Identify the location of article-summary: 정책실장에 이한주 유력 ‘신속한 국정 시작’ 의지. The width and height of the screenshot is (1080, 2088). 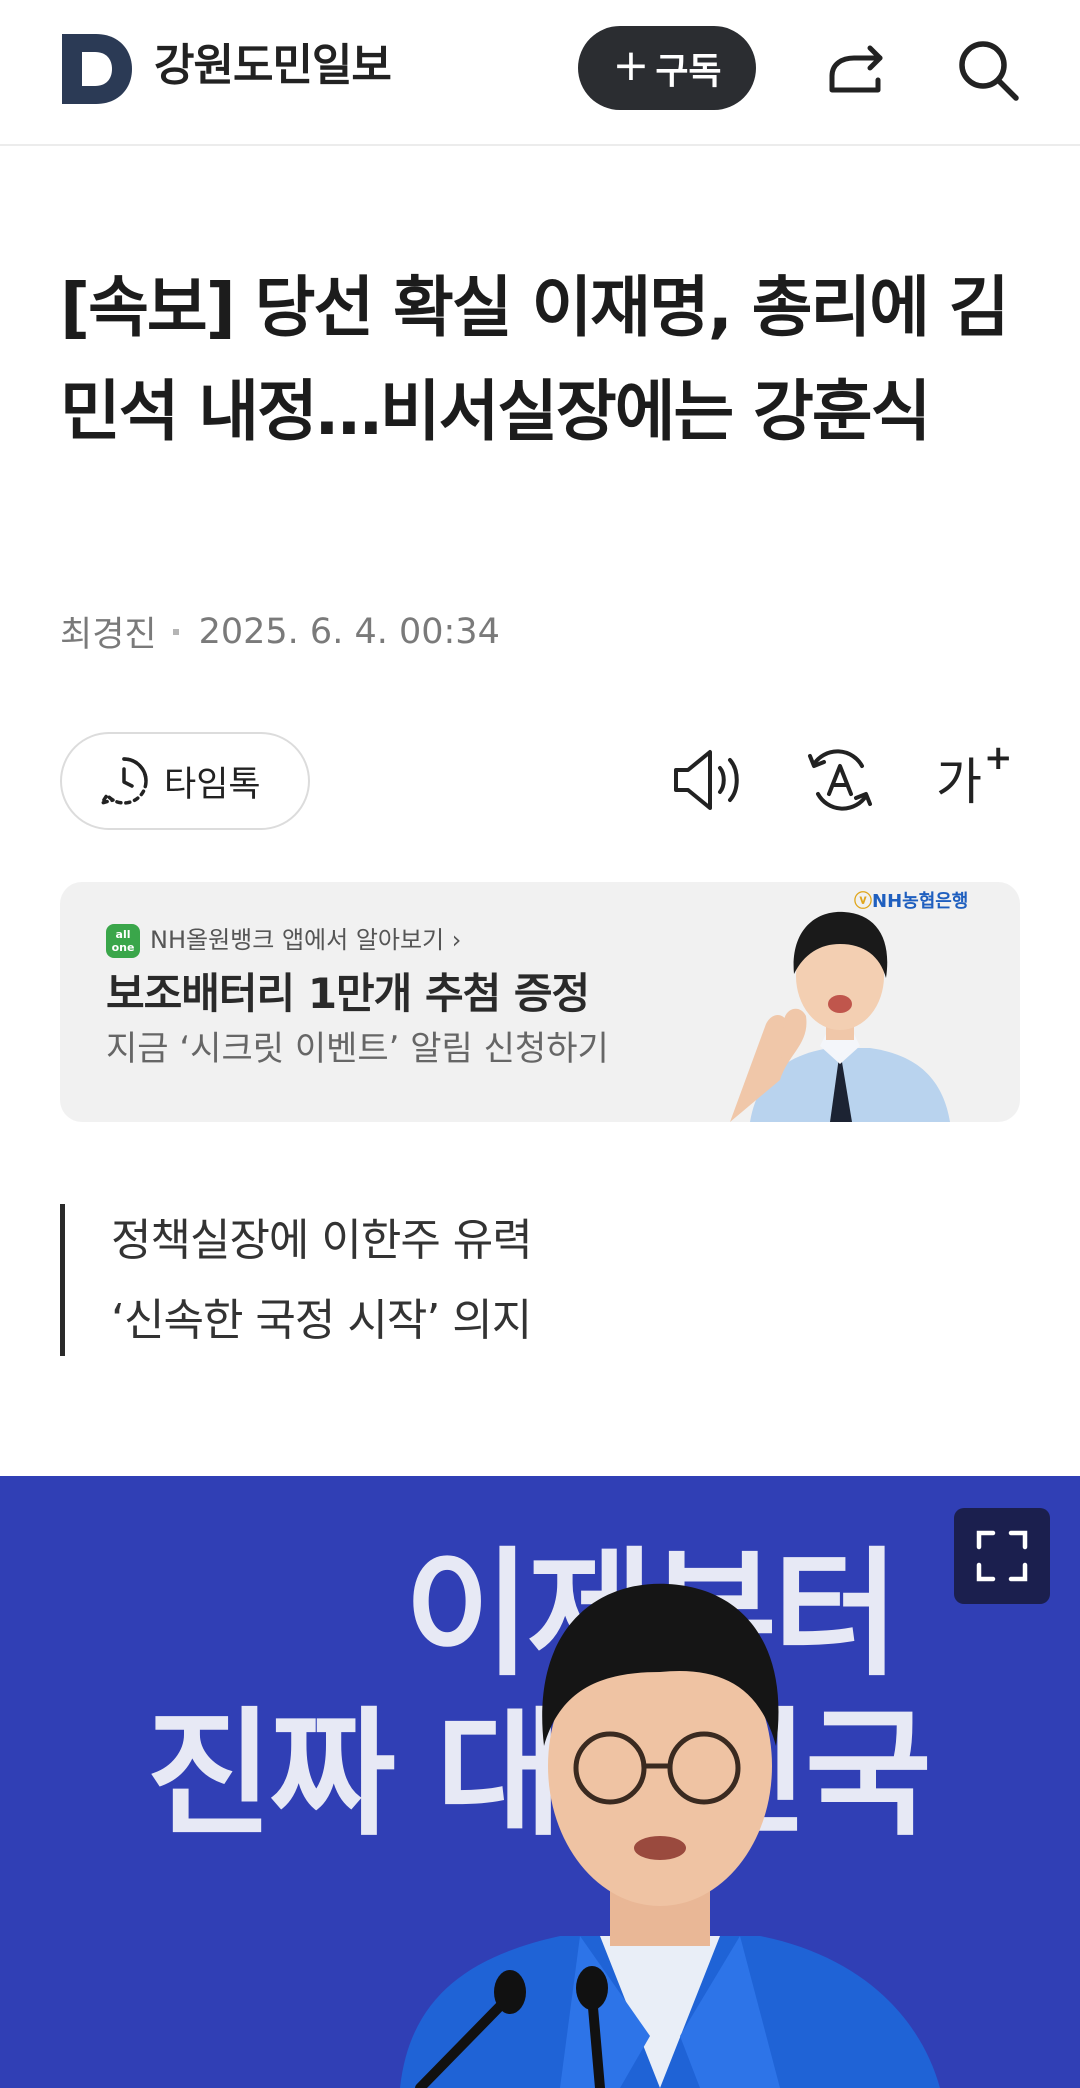
(296, 1280).